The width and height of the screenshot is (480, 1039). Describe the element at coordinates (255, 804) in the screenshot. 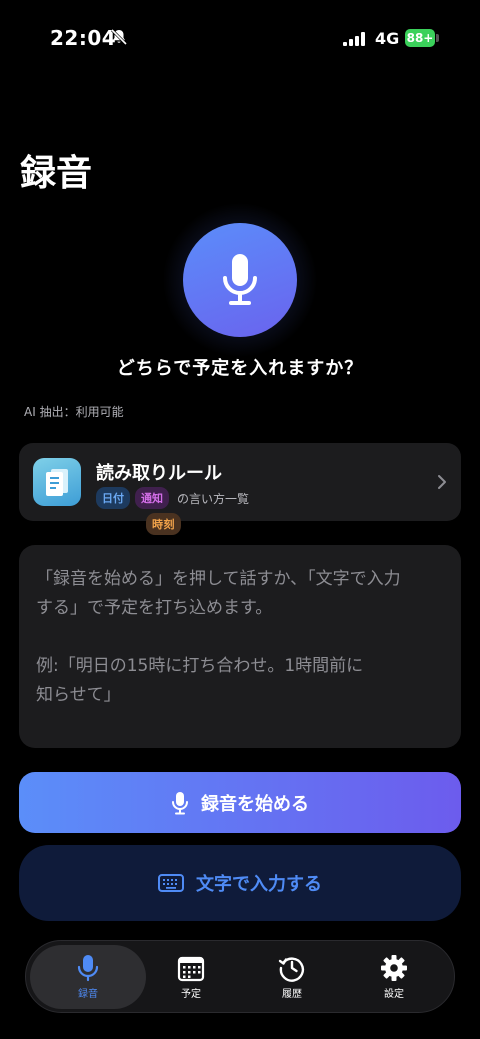

I see `start-recording-label: 録音を始める` at that location.